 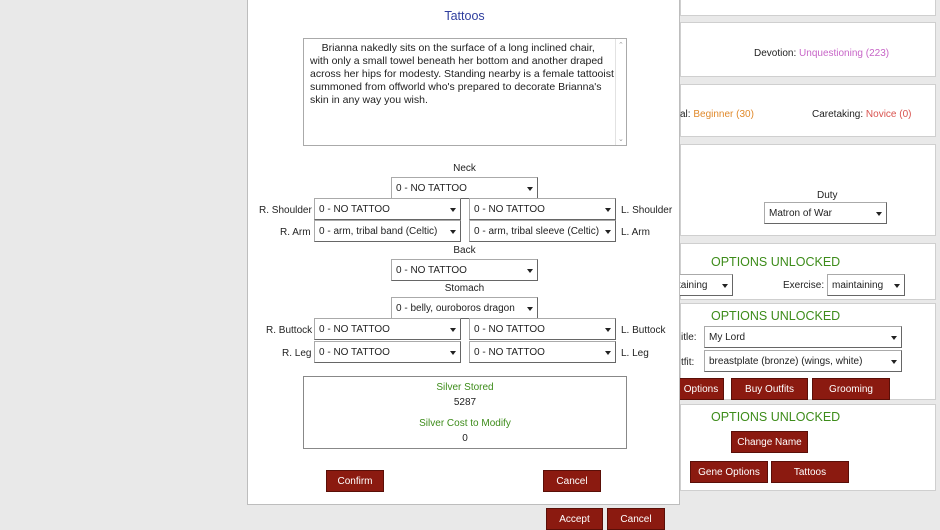 I want to click on r-arm-select: 0 - arm, tribal band (Celtic), so click(x=387, y=231).